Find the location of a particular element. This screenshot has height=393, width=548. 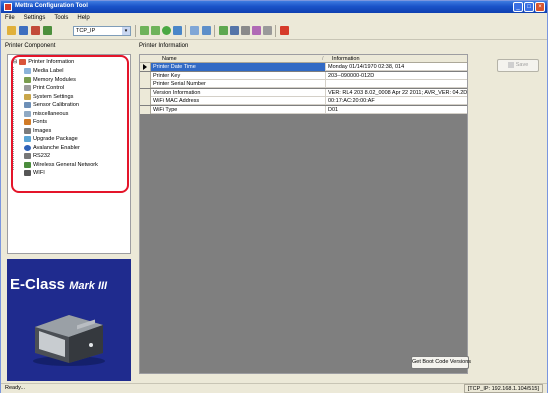

brand-image: E-Class Mark III is located at coordinates (69, 320).